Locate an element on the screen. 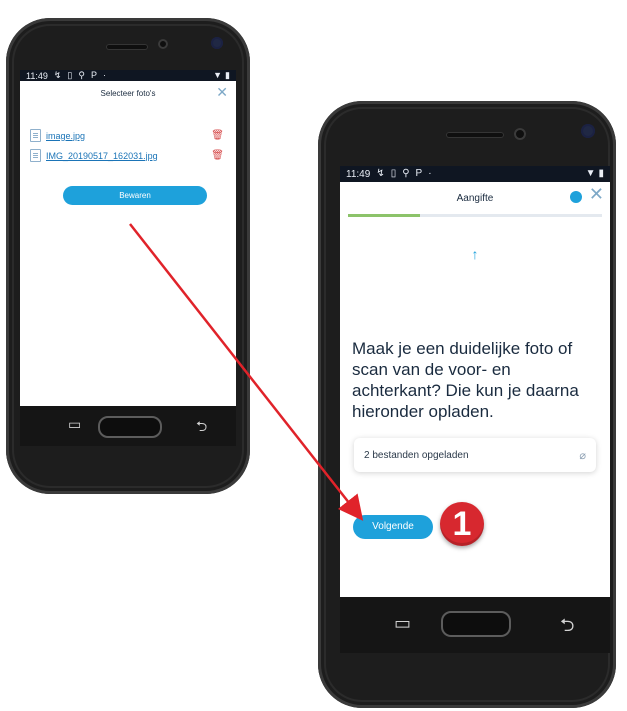 The width and height of the screenshot is (627, 711). upload-status-text: 2 bestanden opgeladen is located at coordinates (416, 455).